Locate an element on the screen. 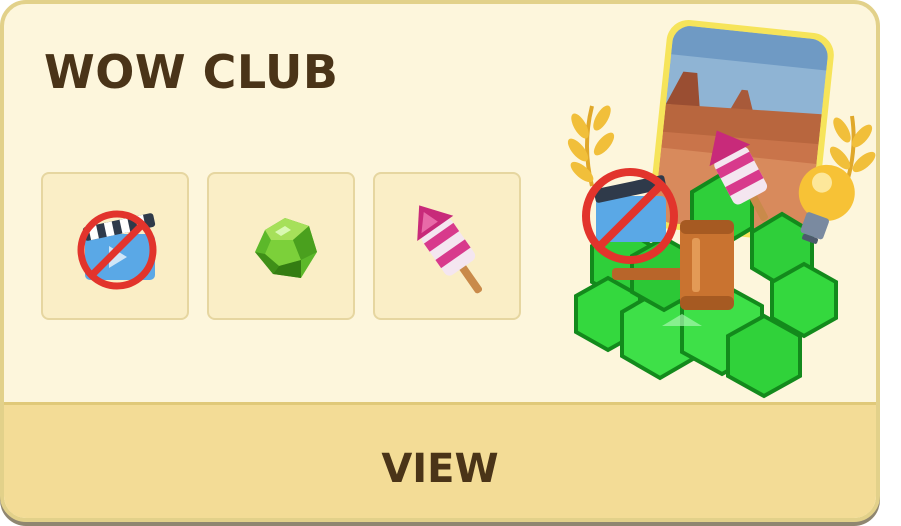 The width and height of the screenshot is (901, 526). no-ads-icon is located at coordinates (117, 250).